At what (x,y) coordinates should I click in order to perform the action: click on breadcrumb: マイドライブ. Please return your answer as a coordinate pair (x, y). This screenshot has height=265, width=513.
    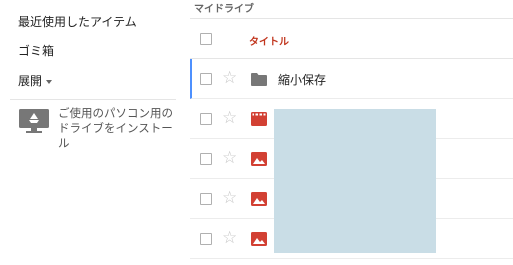
    Looking at the image, I should click on (224, 7).